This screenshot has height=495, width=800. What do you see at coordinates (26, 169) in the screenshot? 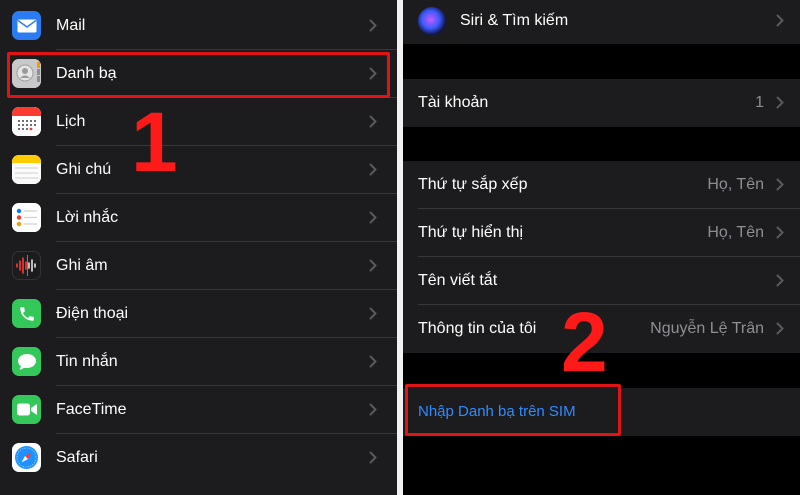
I see `notes-icon` at bounding box center [26, 169].